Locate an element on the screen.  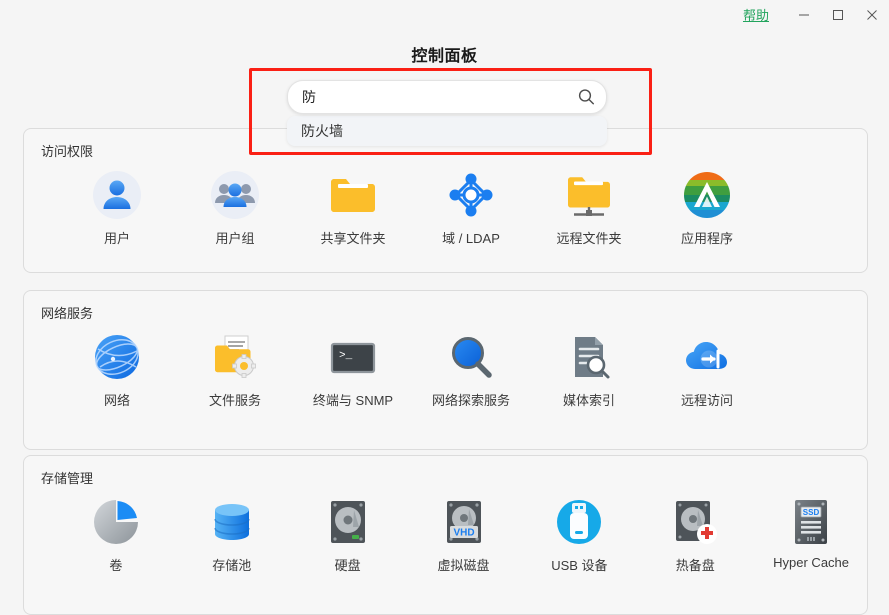
hyper-cache-icon: SSD is located at coordinates (811, 522).